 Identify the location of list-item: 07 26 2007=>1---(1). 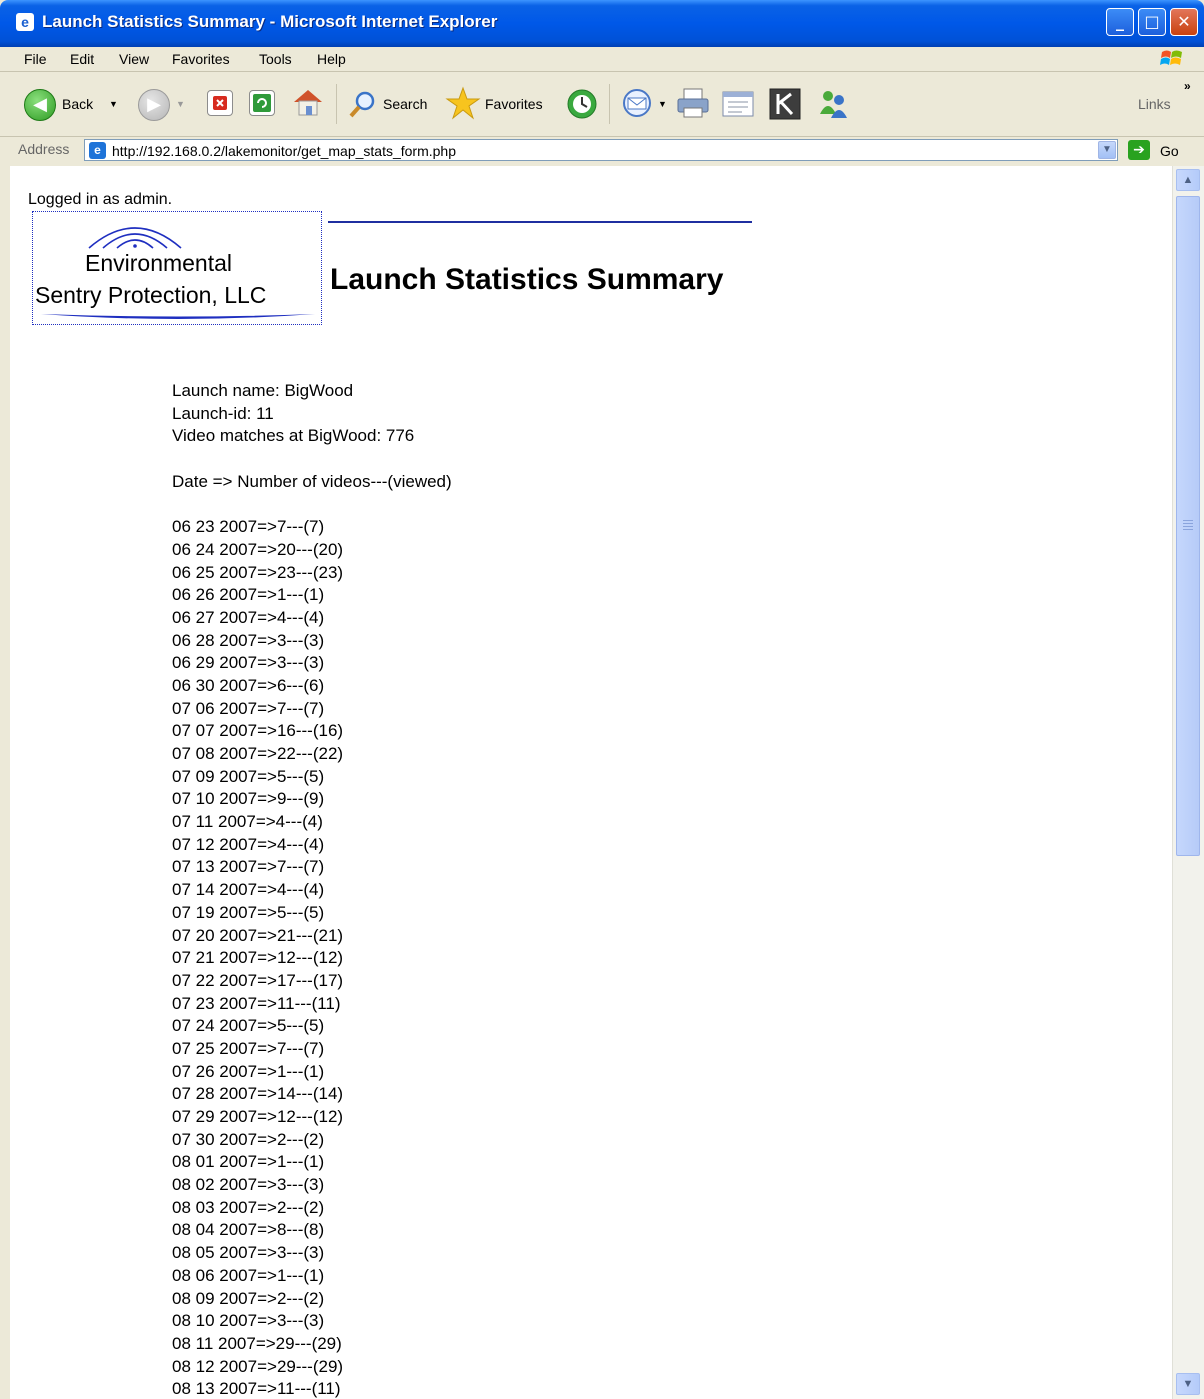
(248, 1071).